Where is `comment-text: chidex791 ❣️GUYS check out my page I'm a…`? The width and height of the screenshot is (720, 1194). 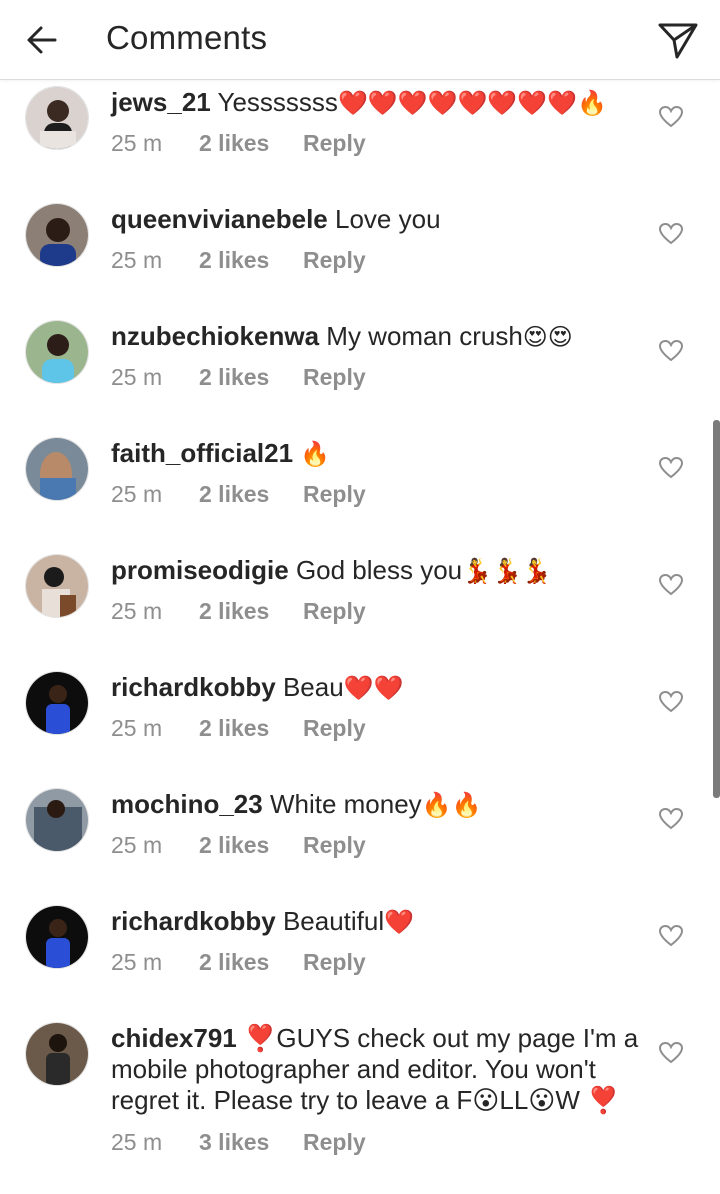 comment-text: chidex791 ❣️GUYS check out my page I'm a… is located at coordinates (376, 1070).